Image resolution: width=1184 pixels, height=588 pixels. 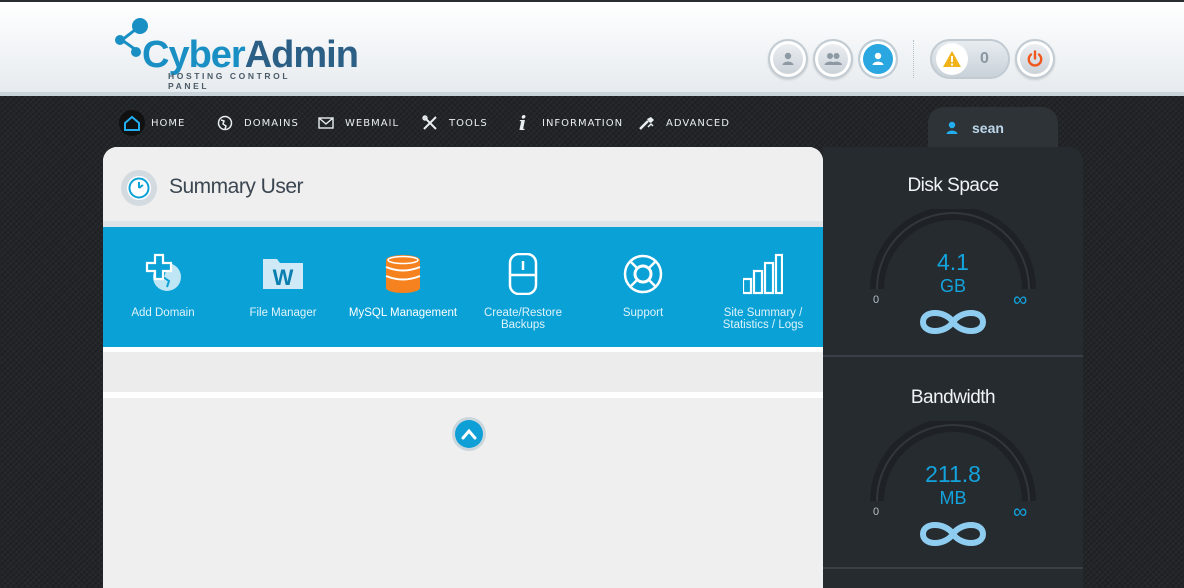 I want to click on alerts-button: 0, so click(x=970, y=59).